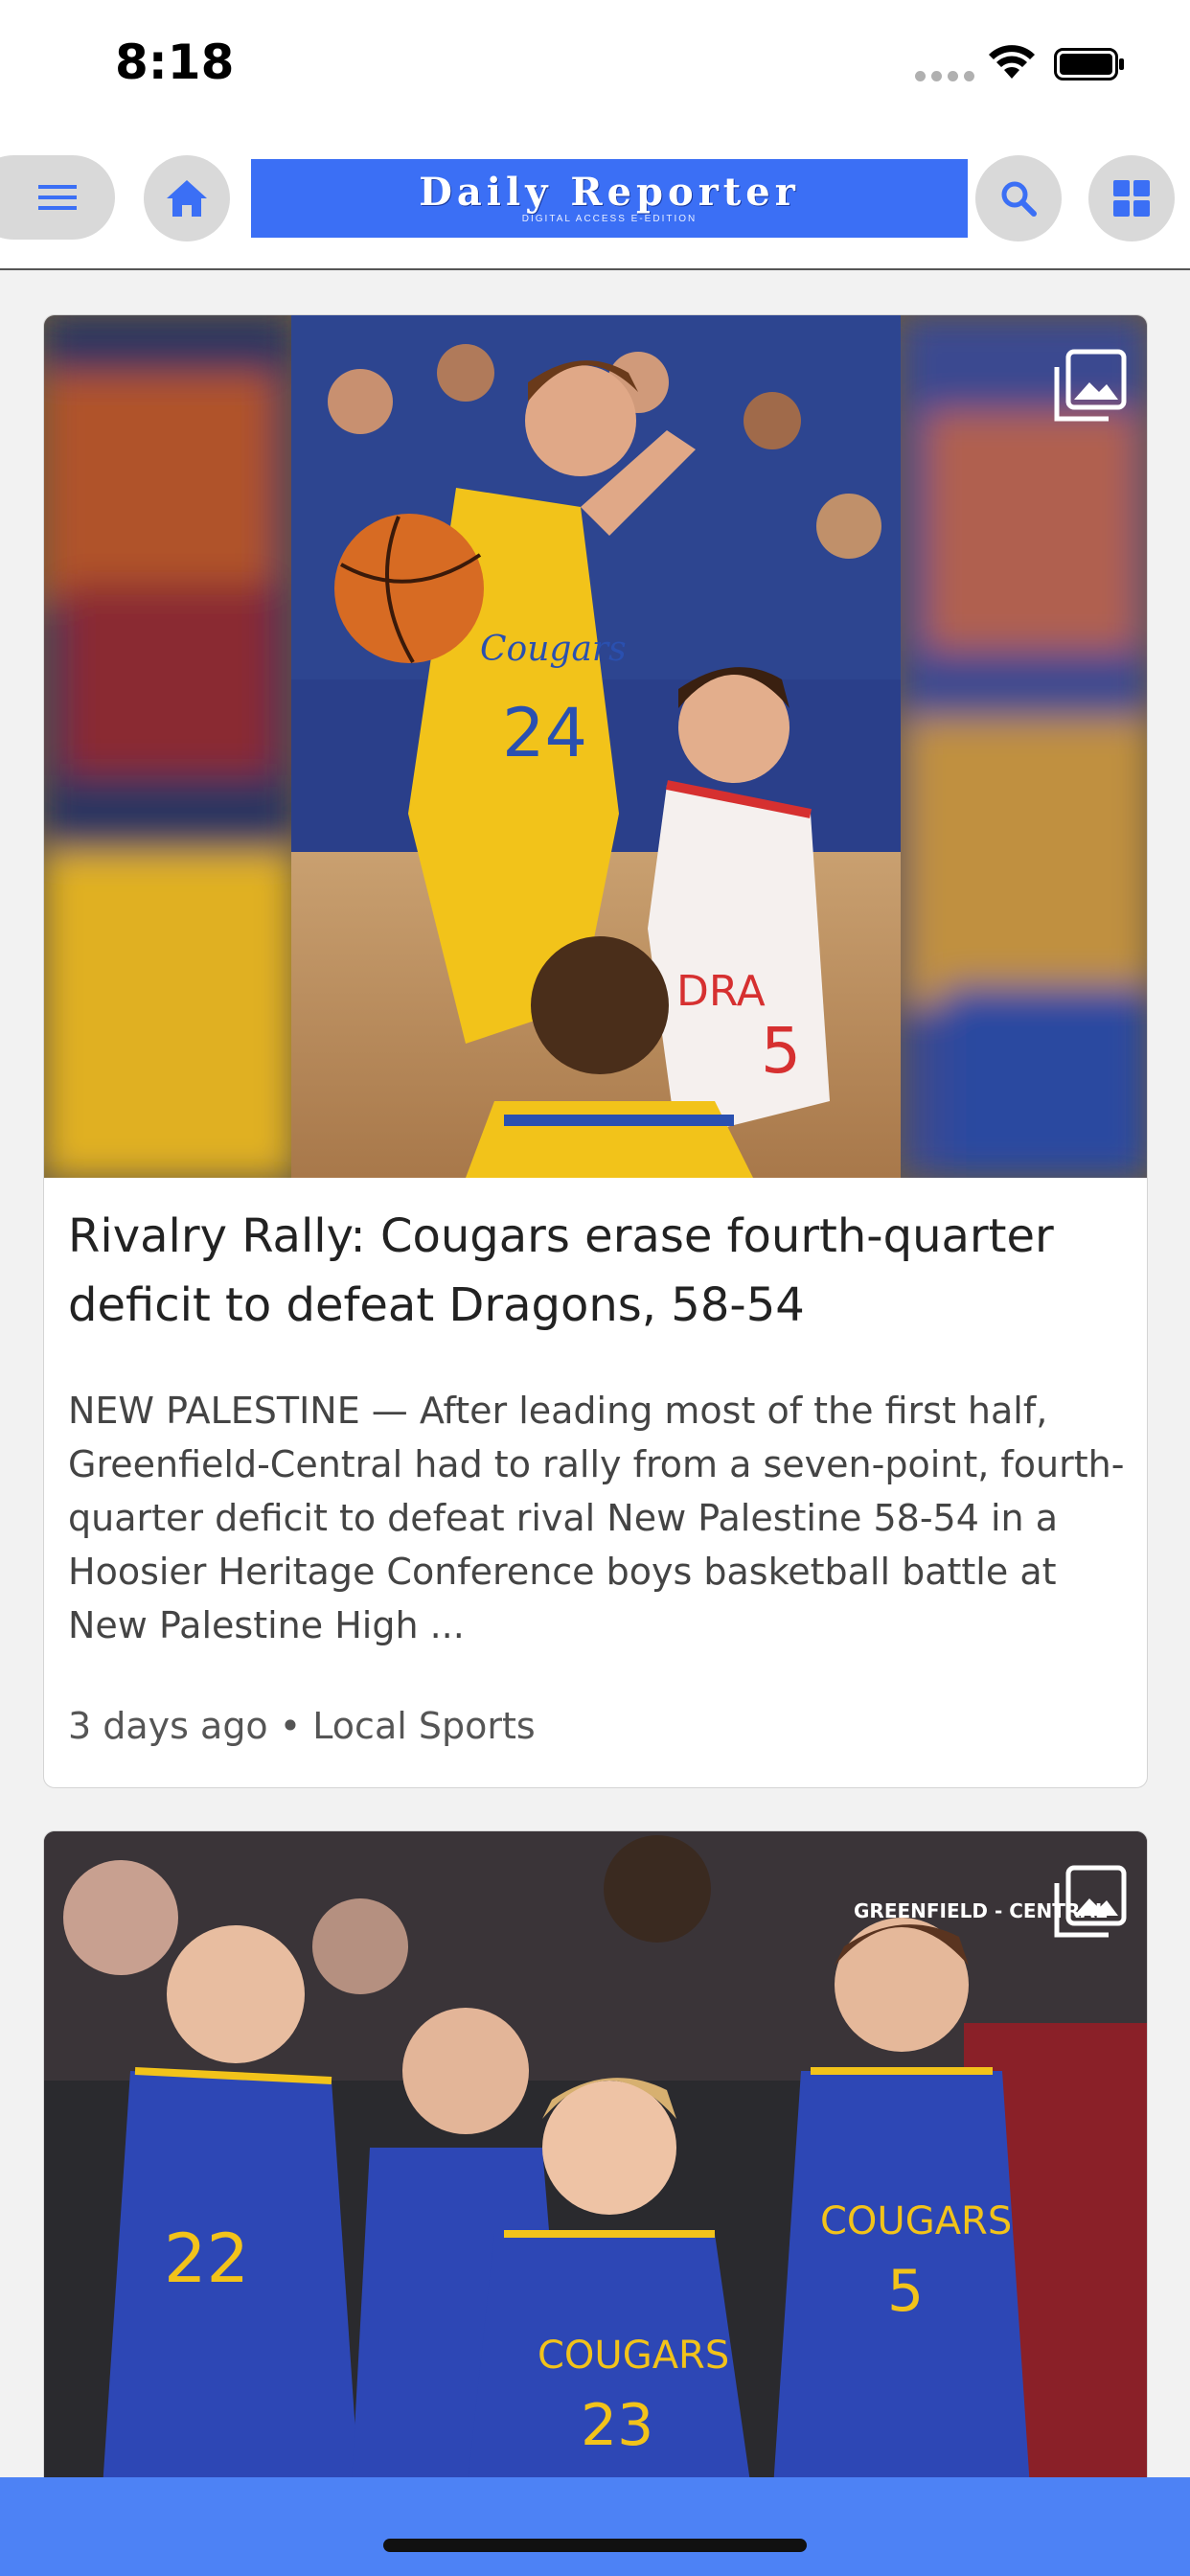 The image size is (1190, 2576). Describe the element at coordinates (1089, 64) in the screenshot. I see `battery-icon` at that location.